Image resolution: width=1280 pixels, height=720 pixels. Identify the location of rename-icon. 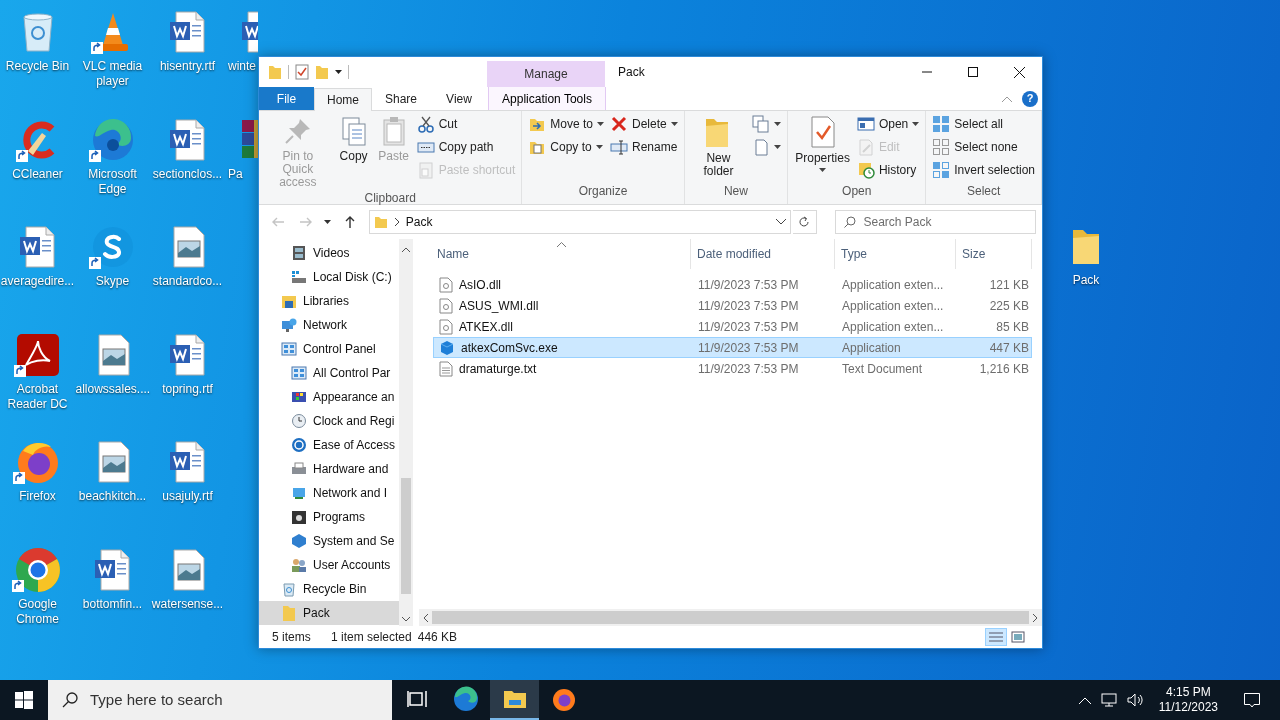
(619, 147).